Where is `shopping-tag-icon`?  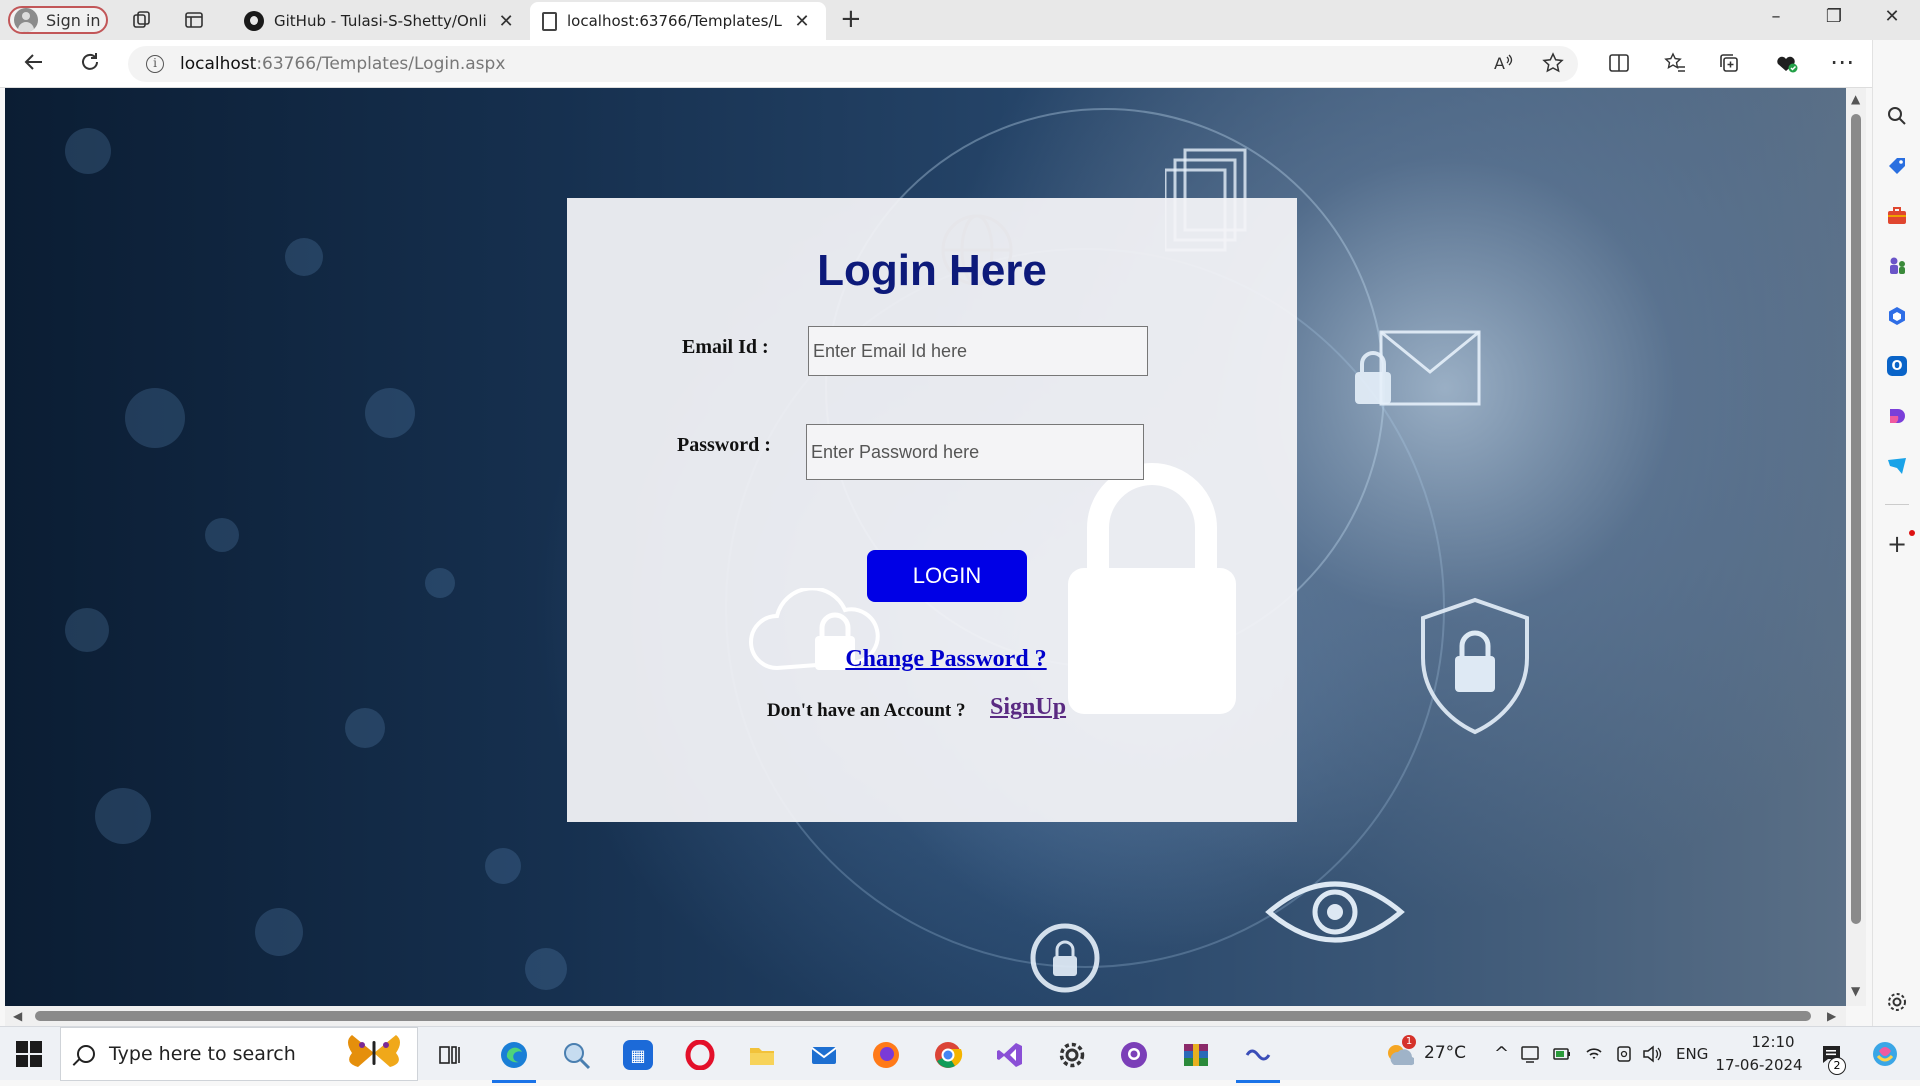 shopping-tag-icon is located at coordinates (1897, 166).